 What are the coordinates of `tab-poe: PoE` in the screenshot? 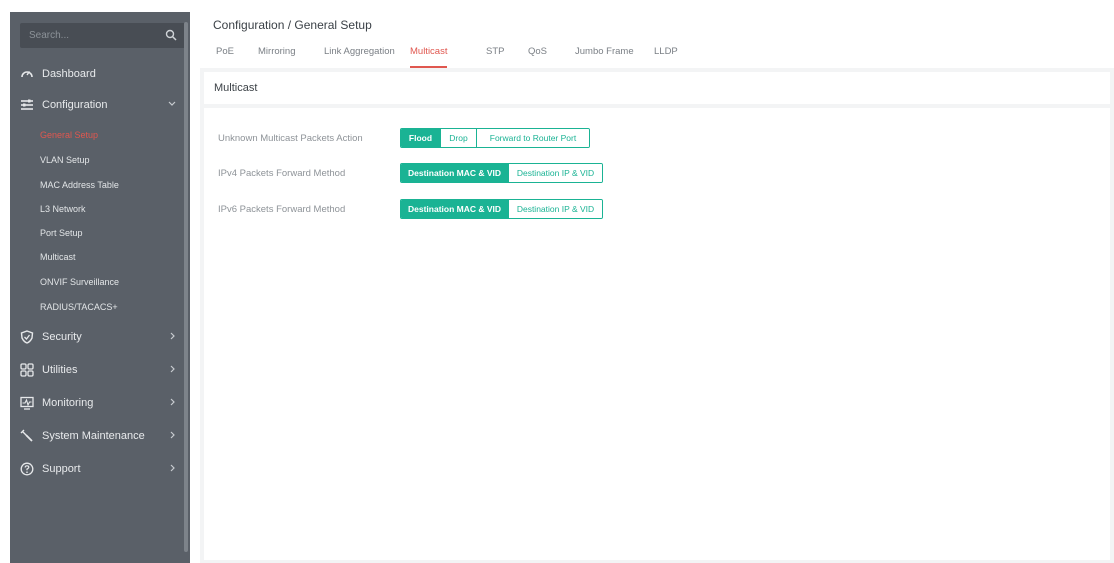 It's located at (225, 57).